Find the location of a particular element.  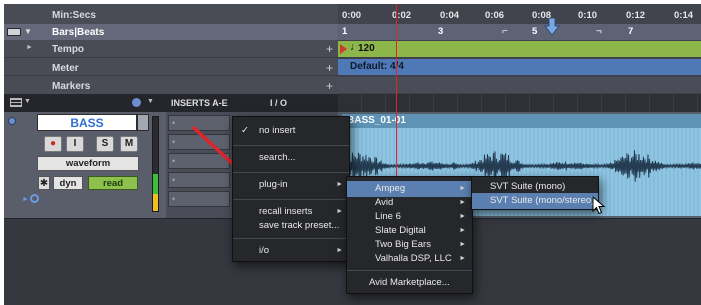

time-tick: 0:04 is located at coordinates (450, 15).